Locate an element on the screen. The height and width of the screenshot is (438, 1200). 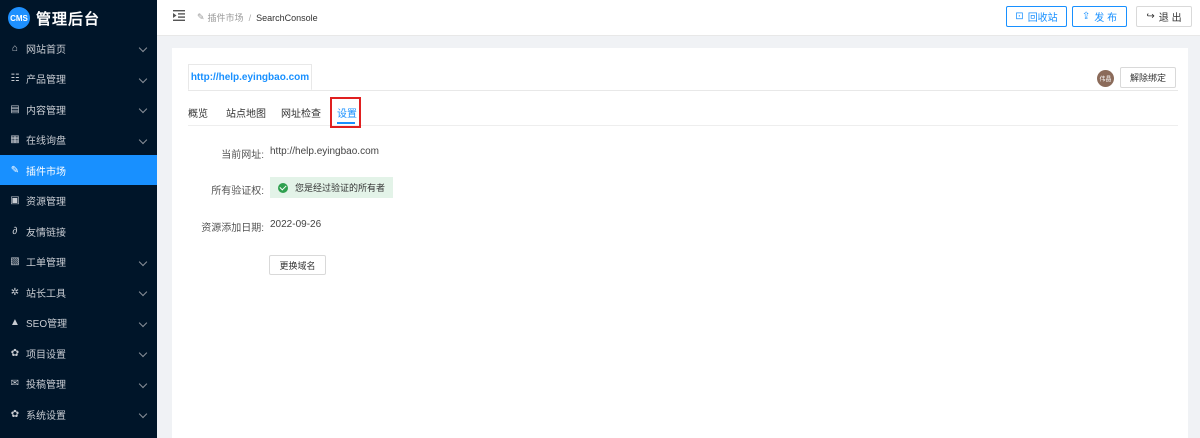
sidebar-item-label: SEO管理 is located at coordinates (47, 324).